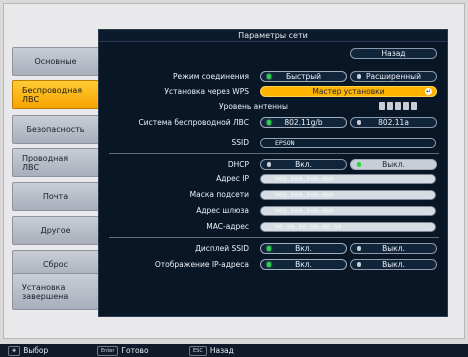  I want to click on wireless-system-80211a-option: 802.11a, so click(393, 122).